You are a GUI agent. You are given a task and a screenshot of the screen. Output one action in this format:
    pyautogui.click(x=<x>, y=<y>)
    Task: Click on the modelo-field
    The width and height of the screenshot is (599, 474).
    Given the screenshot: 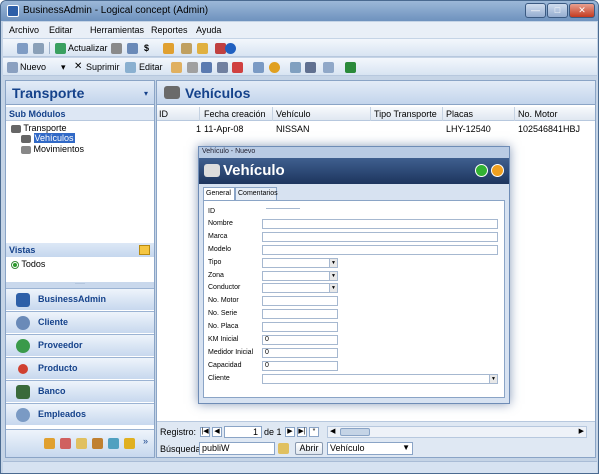 What is the action you would take?
    pyautogui.click(x=380, y=250)
    